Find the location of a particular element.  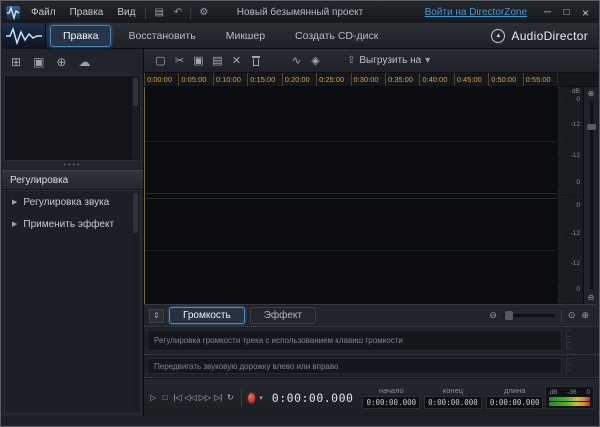

menu-file: Файл is located at coordinates (43, 12).